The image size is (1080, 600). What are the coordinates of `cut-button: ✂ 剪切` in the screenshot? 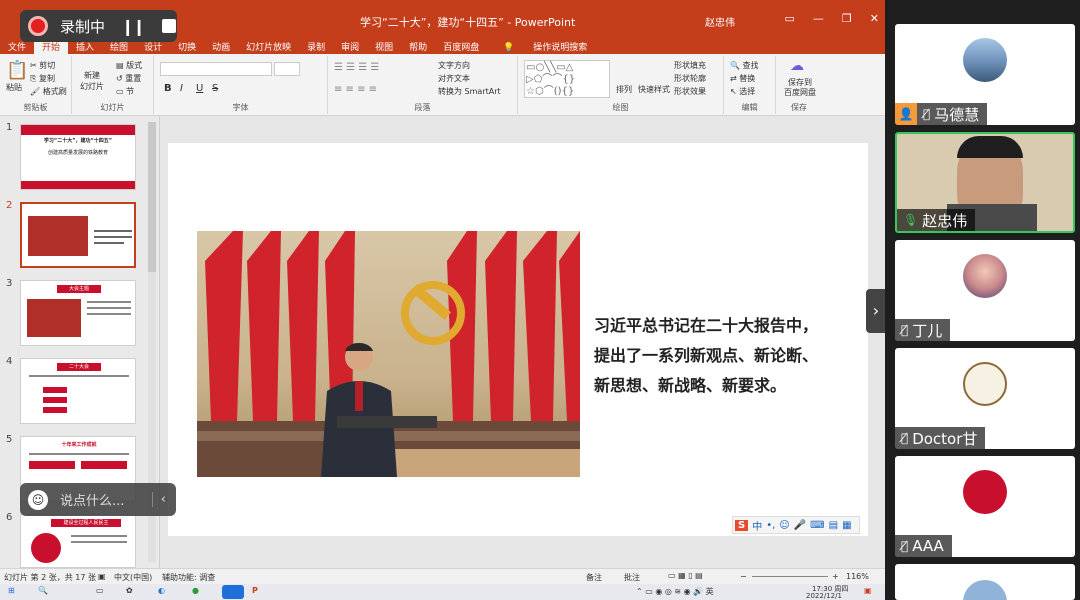 It's located at (42, 65).